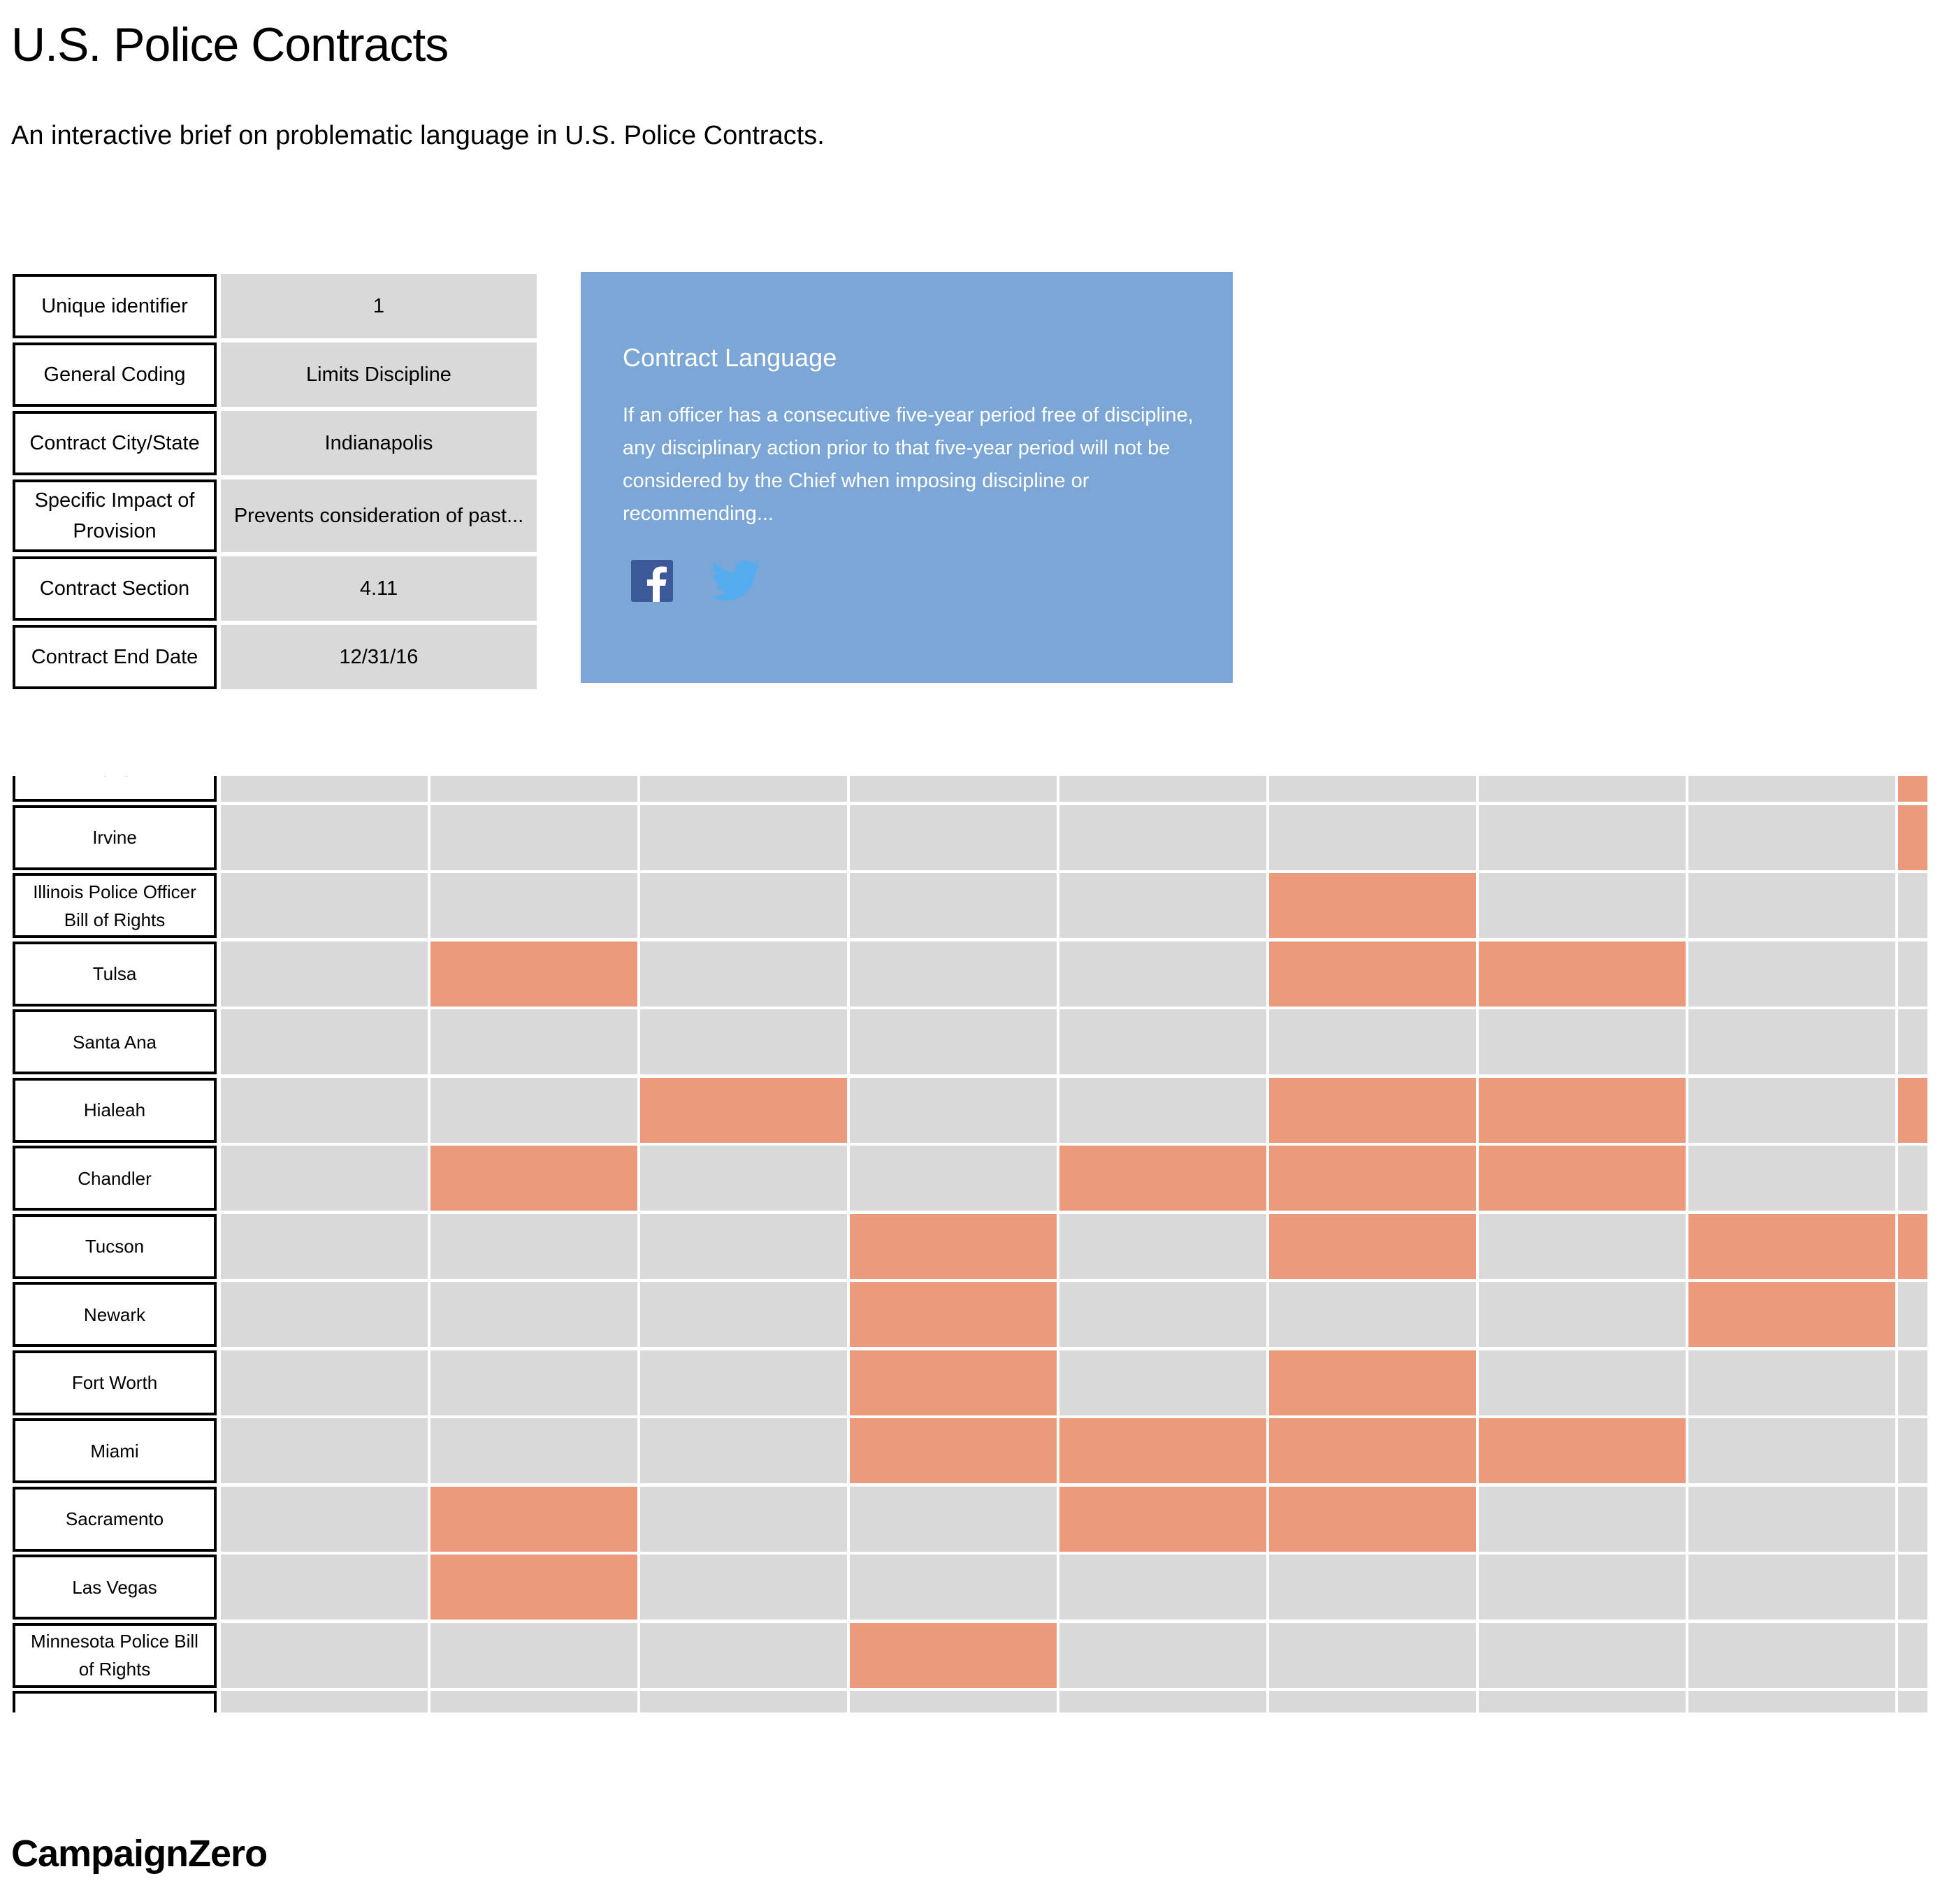 The image size is (1947, 1904). I want to click on twitter-icon, so click(736, 581).